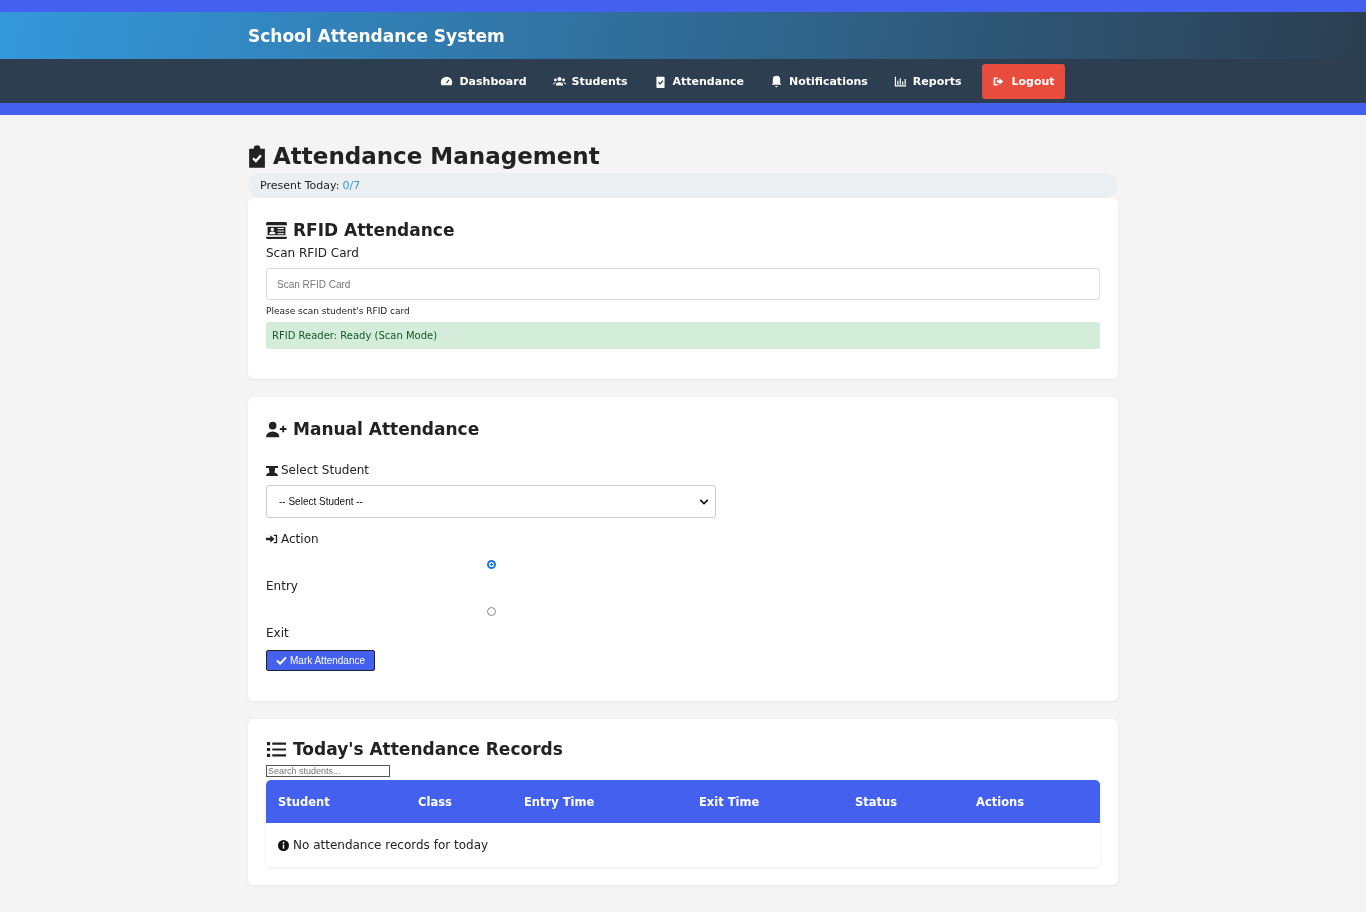 The image size is (1366, 912). What do you see at coordinates (1023, 81) in the screenshot?
I see `logout-button: Logout` at bounding box center [1023, 81].